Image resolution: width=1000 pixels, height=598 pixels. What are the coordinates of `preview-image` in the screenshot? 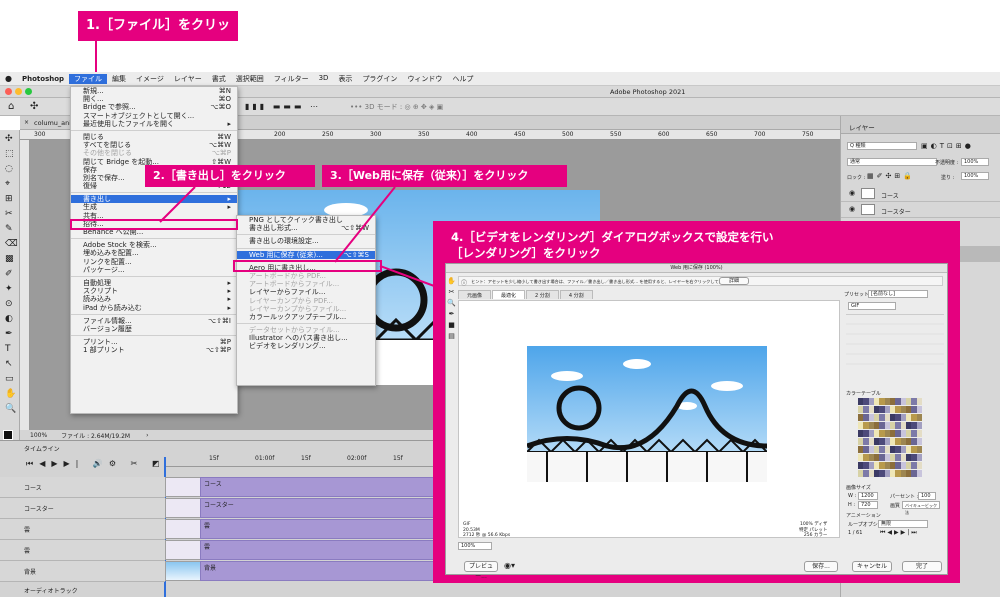 It's located at (647, 414).